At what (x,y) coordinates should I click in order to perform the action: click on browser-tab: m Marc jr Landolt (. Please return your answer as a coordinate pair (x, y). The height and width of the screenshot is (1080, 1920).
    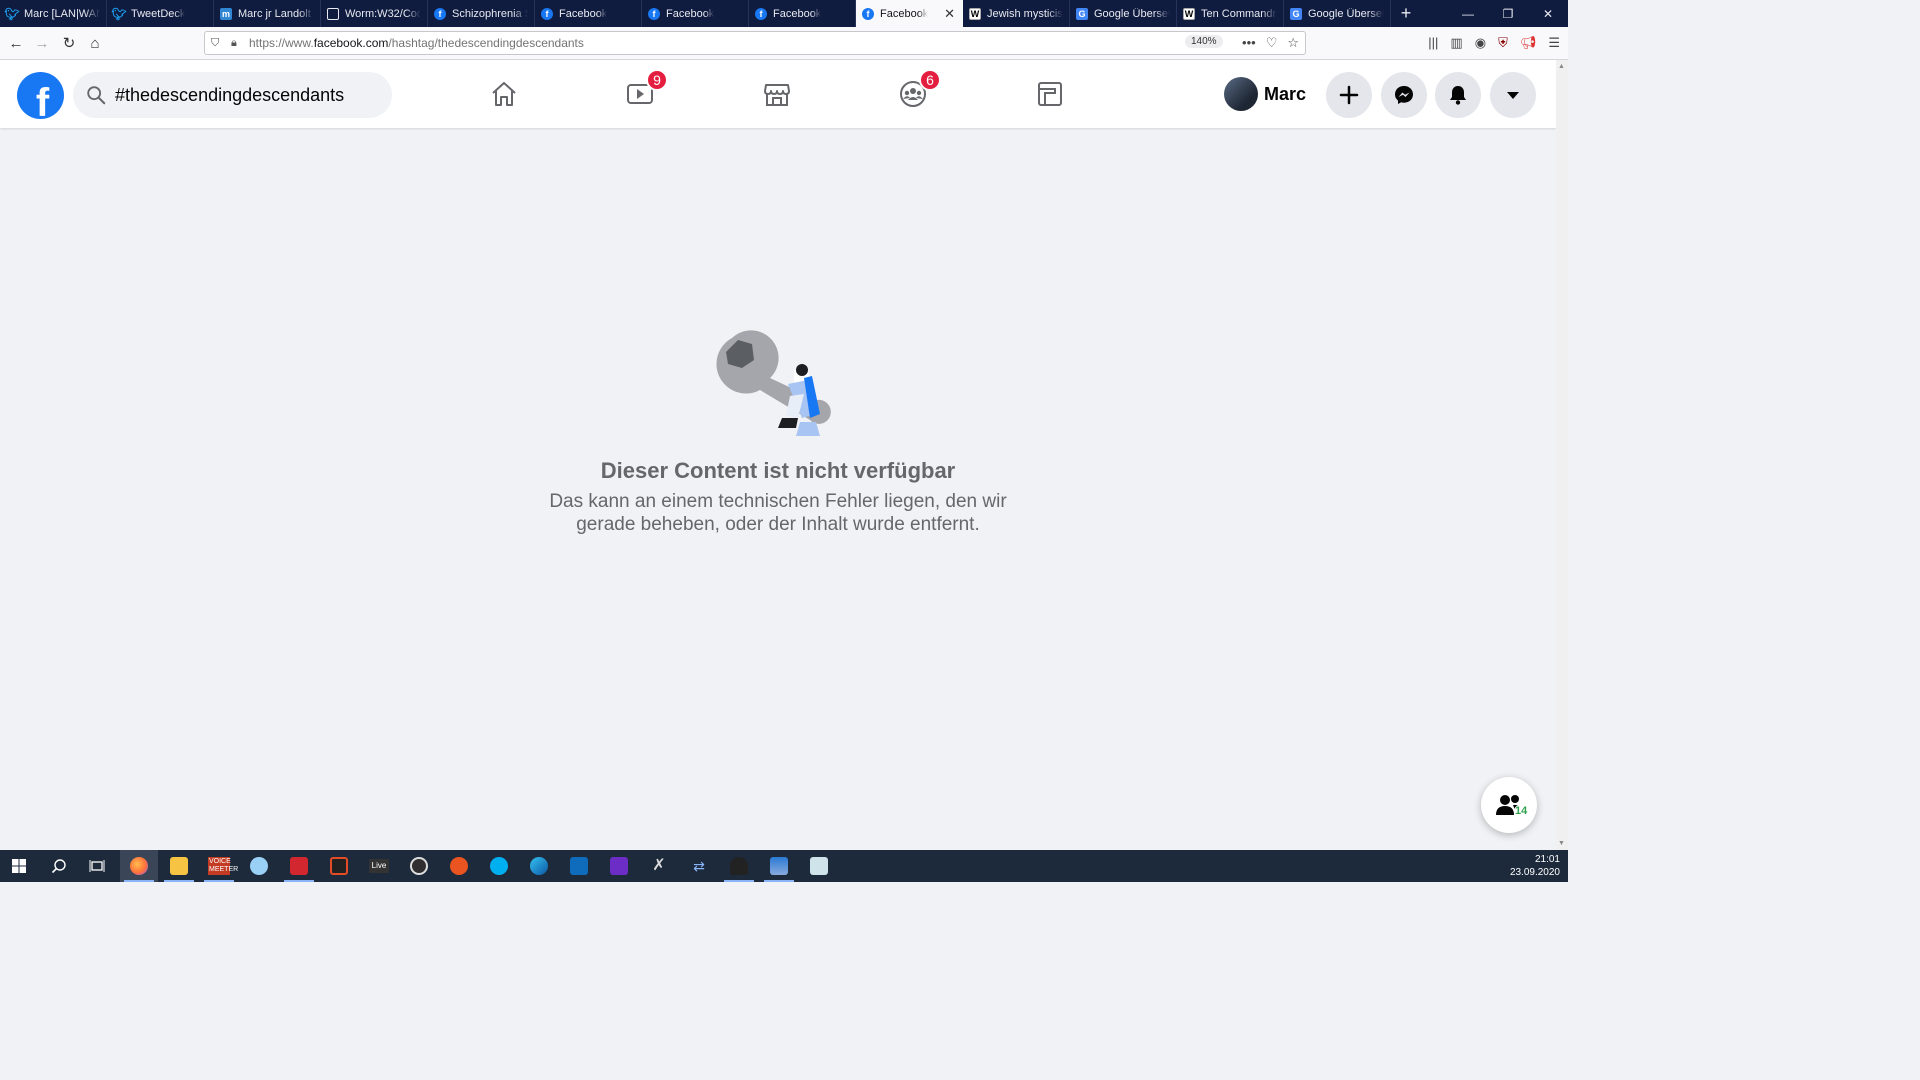
    Looking at the image, I should click on (267, 13).